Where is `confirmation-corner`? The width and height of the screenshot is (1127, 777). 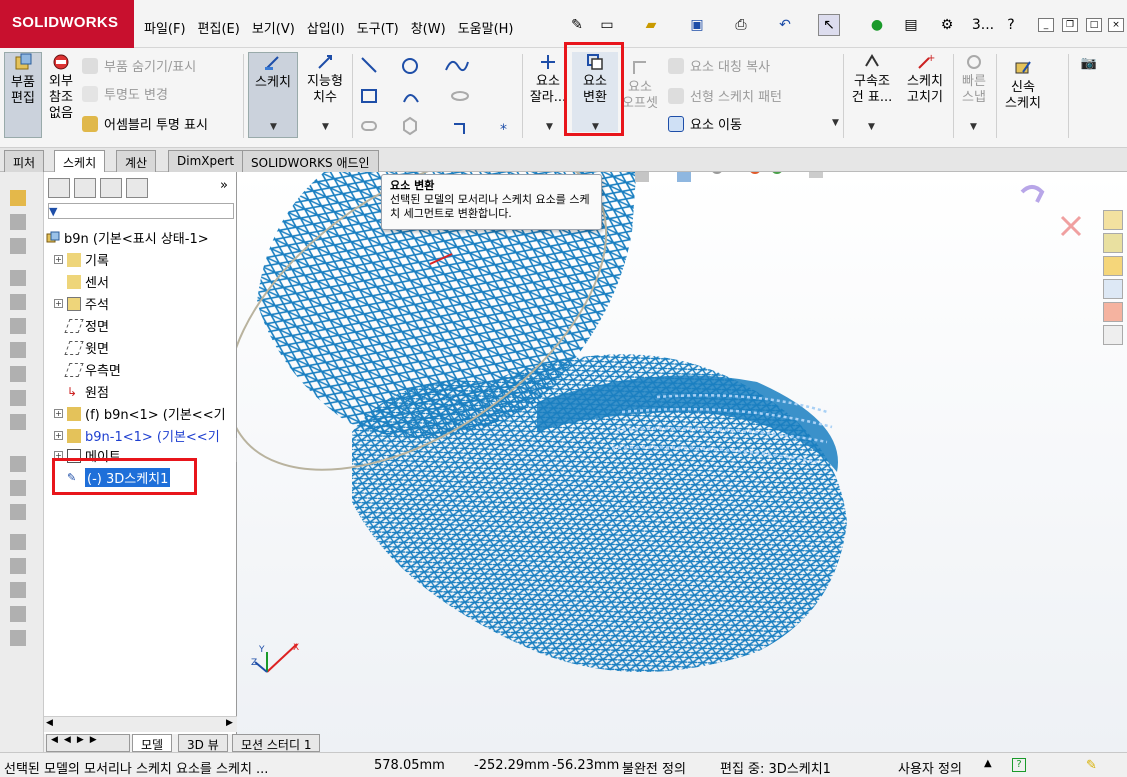
confirmation-corner is located at coordinates (1051, 211).